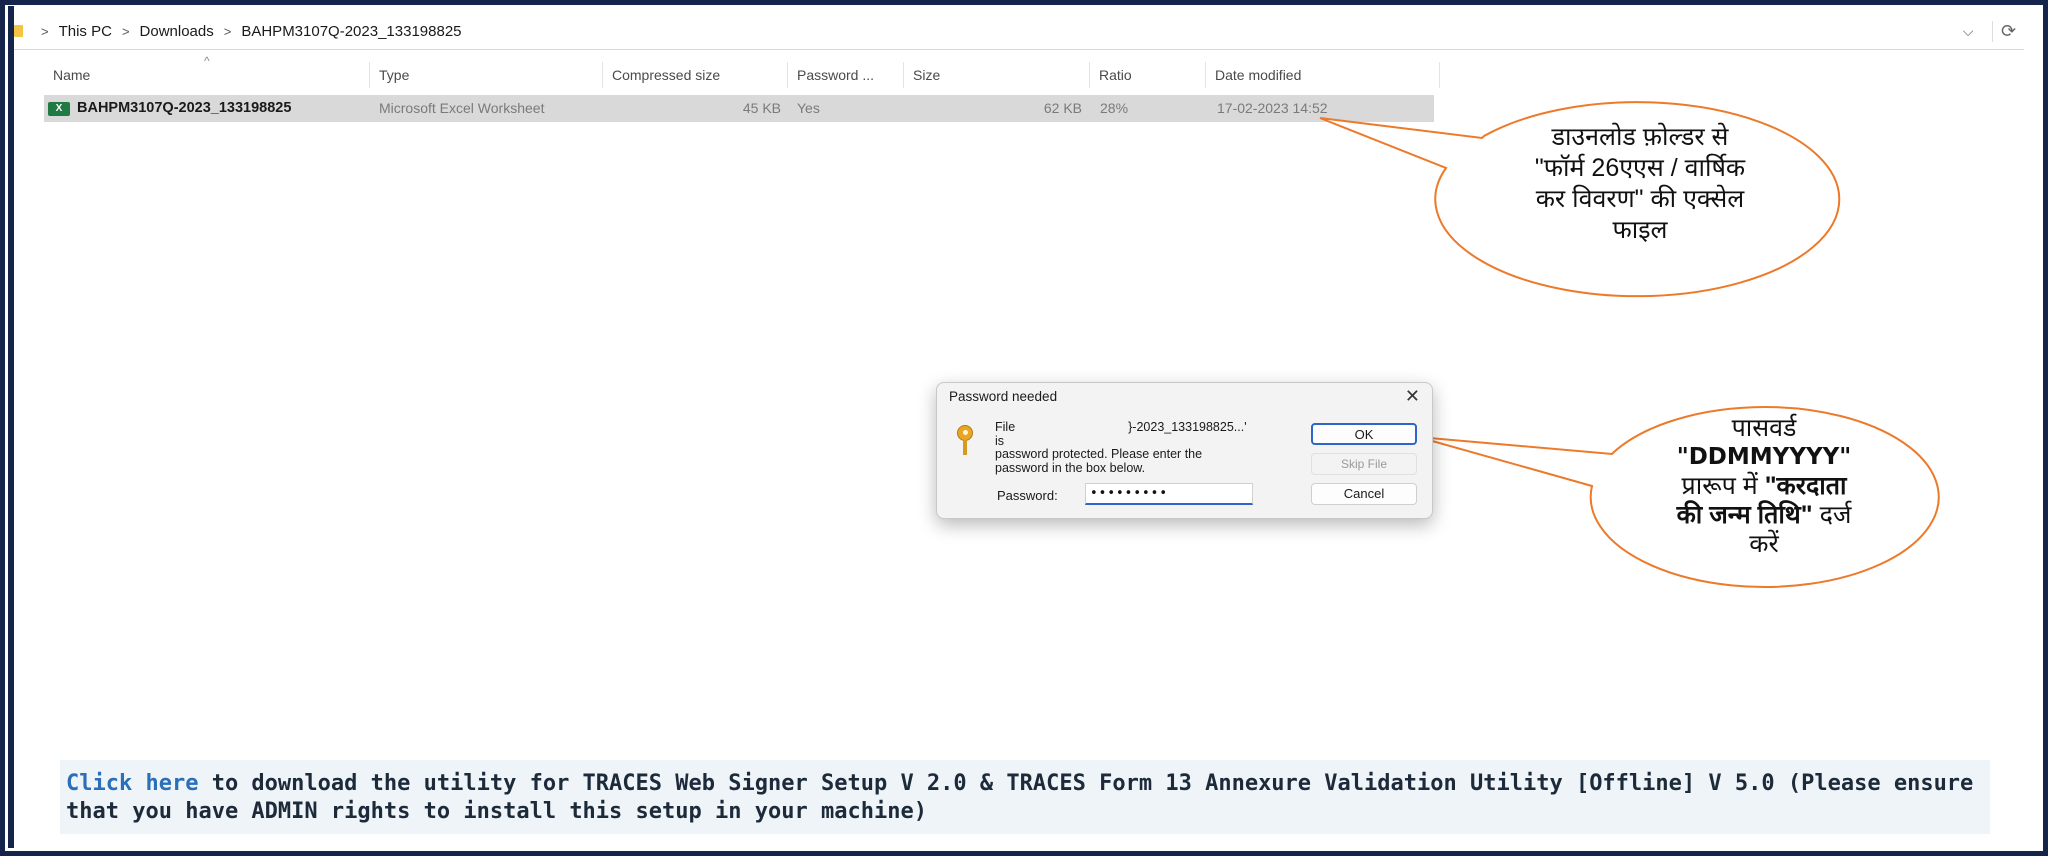 This screenshot has width=2048, height=856. I want to click on callout-password-line: करें, so click(1764, 544).